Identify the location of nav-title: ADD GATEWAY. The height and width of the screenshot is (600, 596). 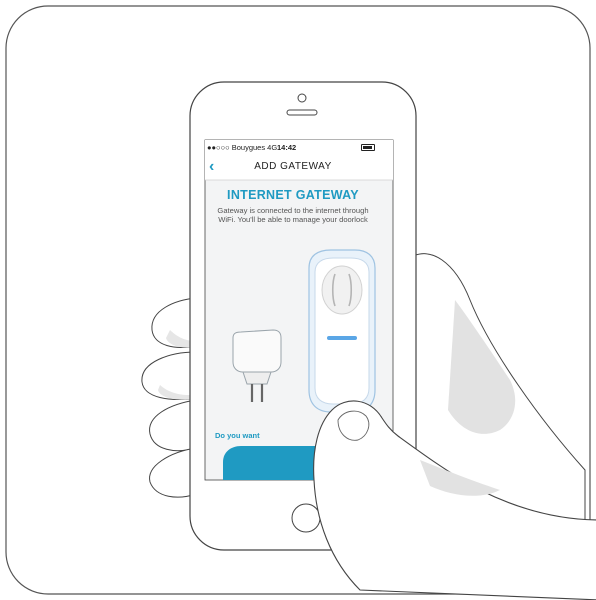
(293, 166).